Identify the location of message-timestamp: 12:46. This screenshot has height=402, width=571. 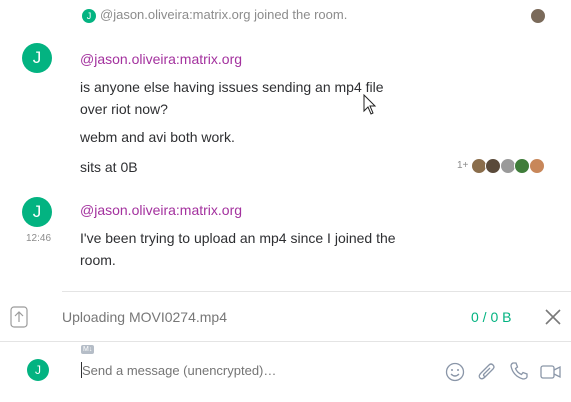
(38, 238).